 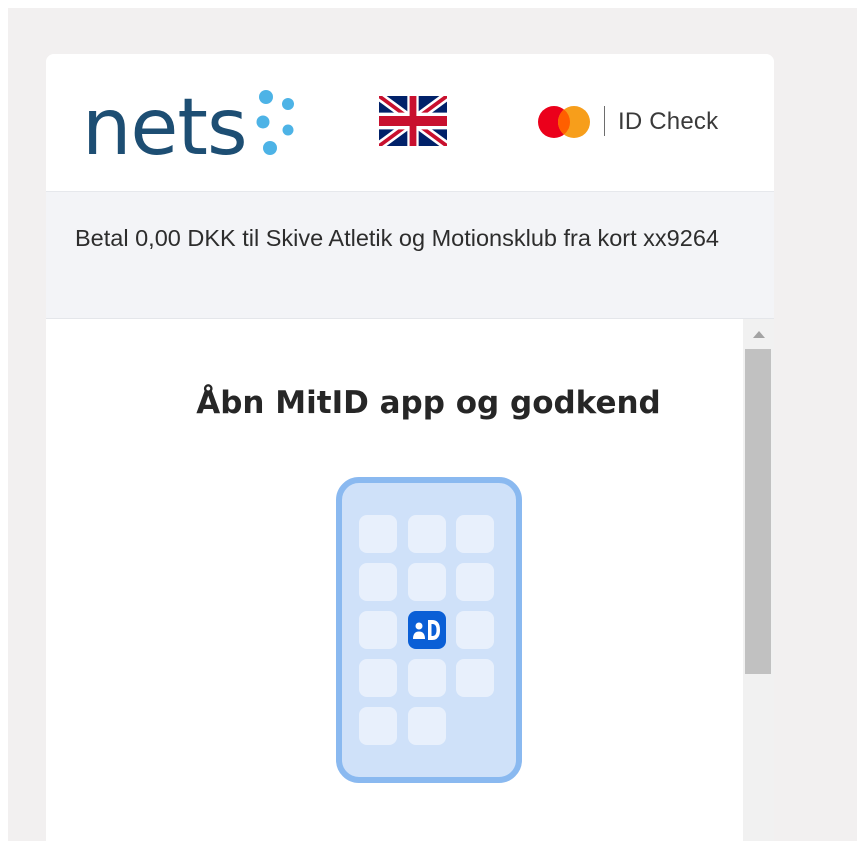 What do you see at coordinates (758, 511) in the screenshot?
I see `scroll-thumb` at bounding box center [758, 511].